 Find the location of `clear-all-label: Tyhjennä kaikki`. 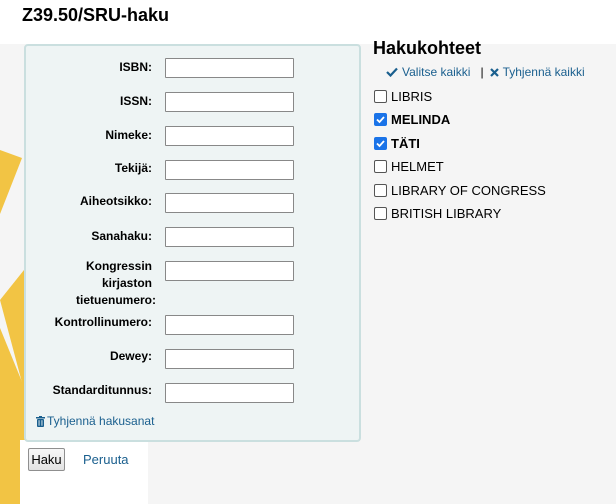

clear-all-label: Tyhjennä kaikki is located at coordinates (543, 72).